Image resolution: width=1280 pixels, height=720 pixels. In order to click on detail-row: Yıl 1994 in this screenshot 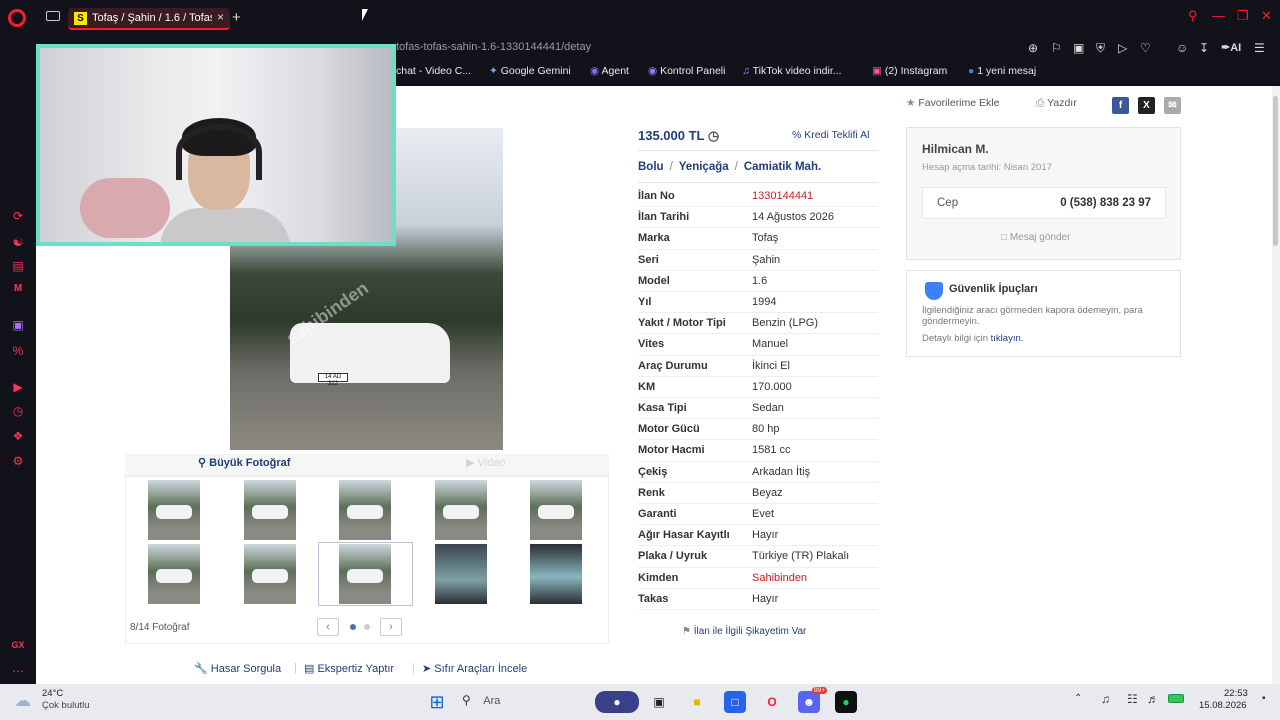, I will do `click(758, 303)`.